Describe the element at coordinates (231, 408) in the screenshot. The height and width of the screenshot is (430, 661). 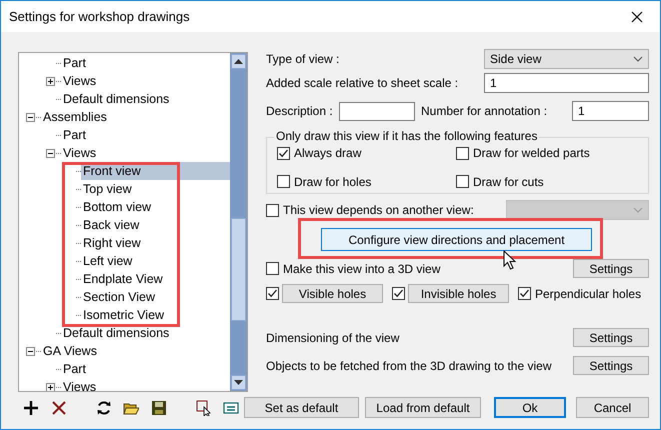
I see `comment-icon` at that location.